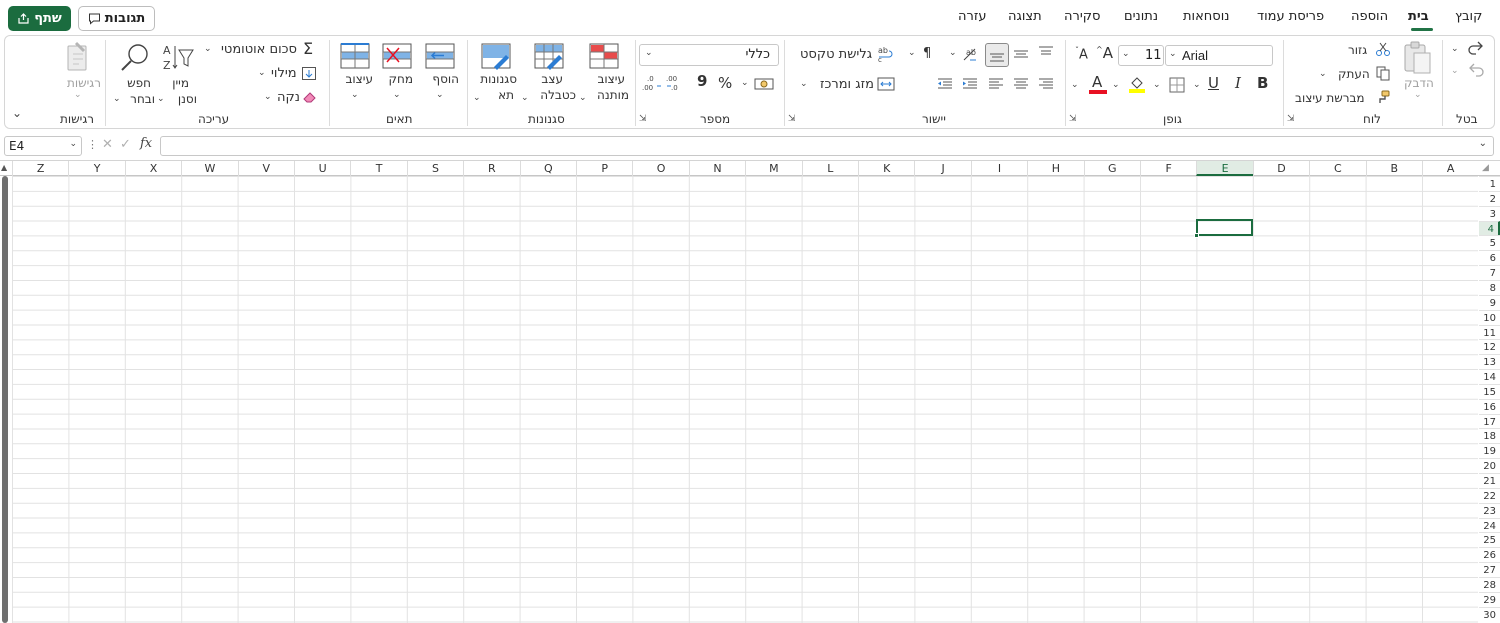  What do you see at coordinates (604, 168) in the screenshot?
I see `column-header-p: P` at bounding box center [604, 168].